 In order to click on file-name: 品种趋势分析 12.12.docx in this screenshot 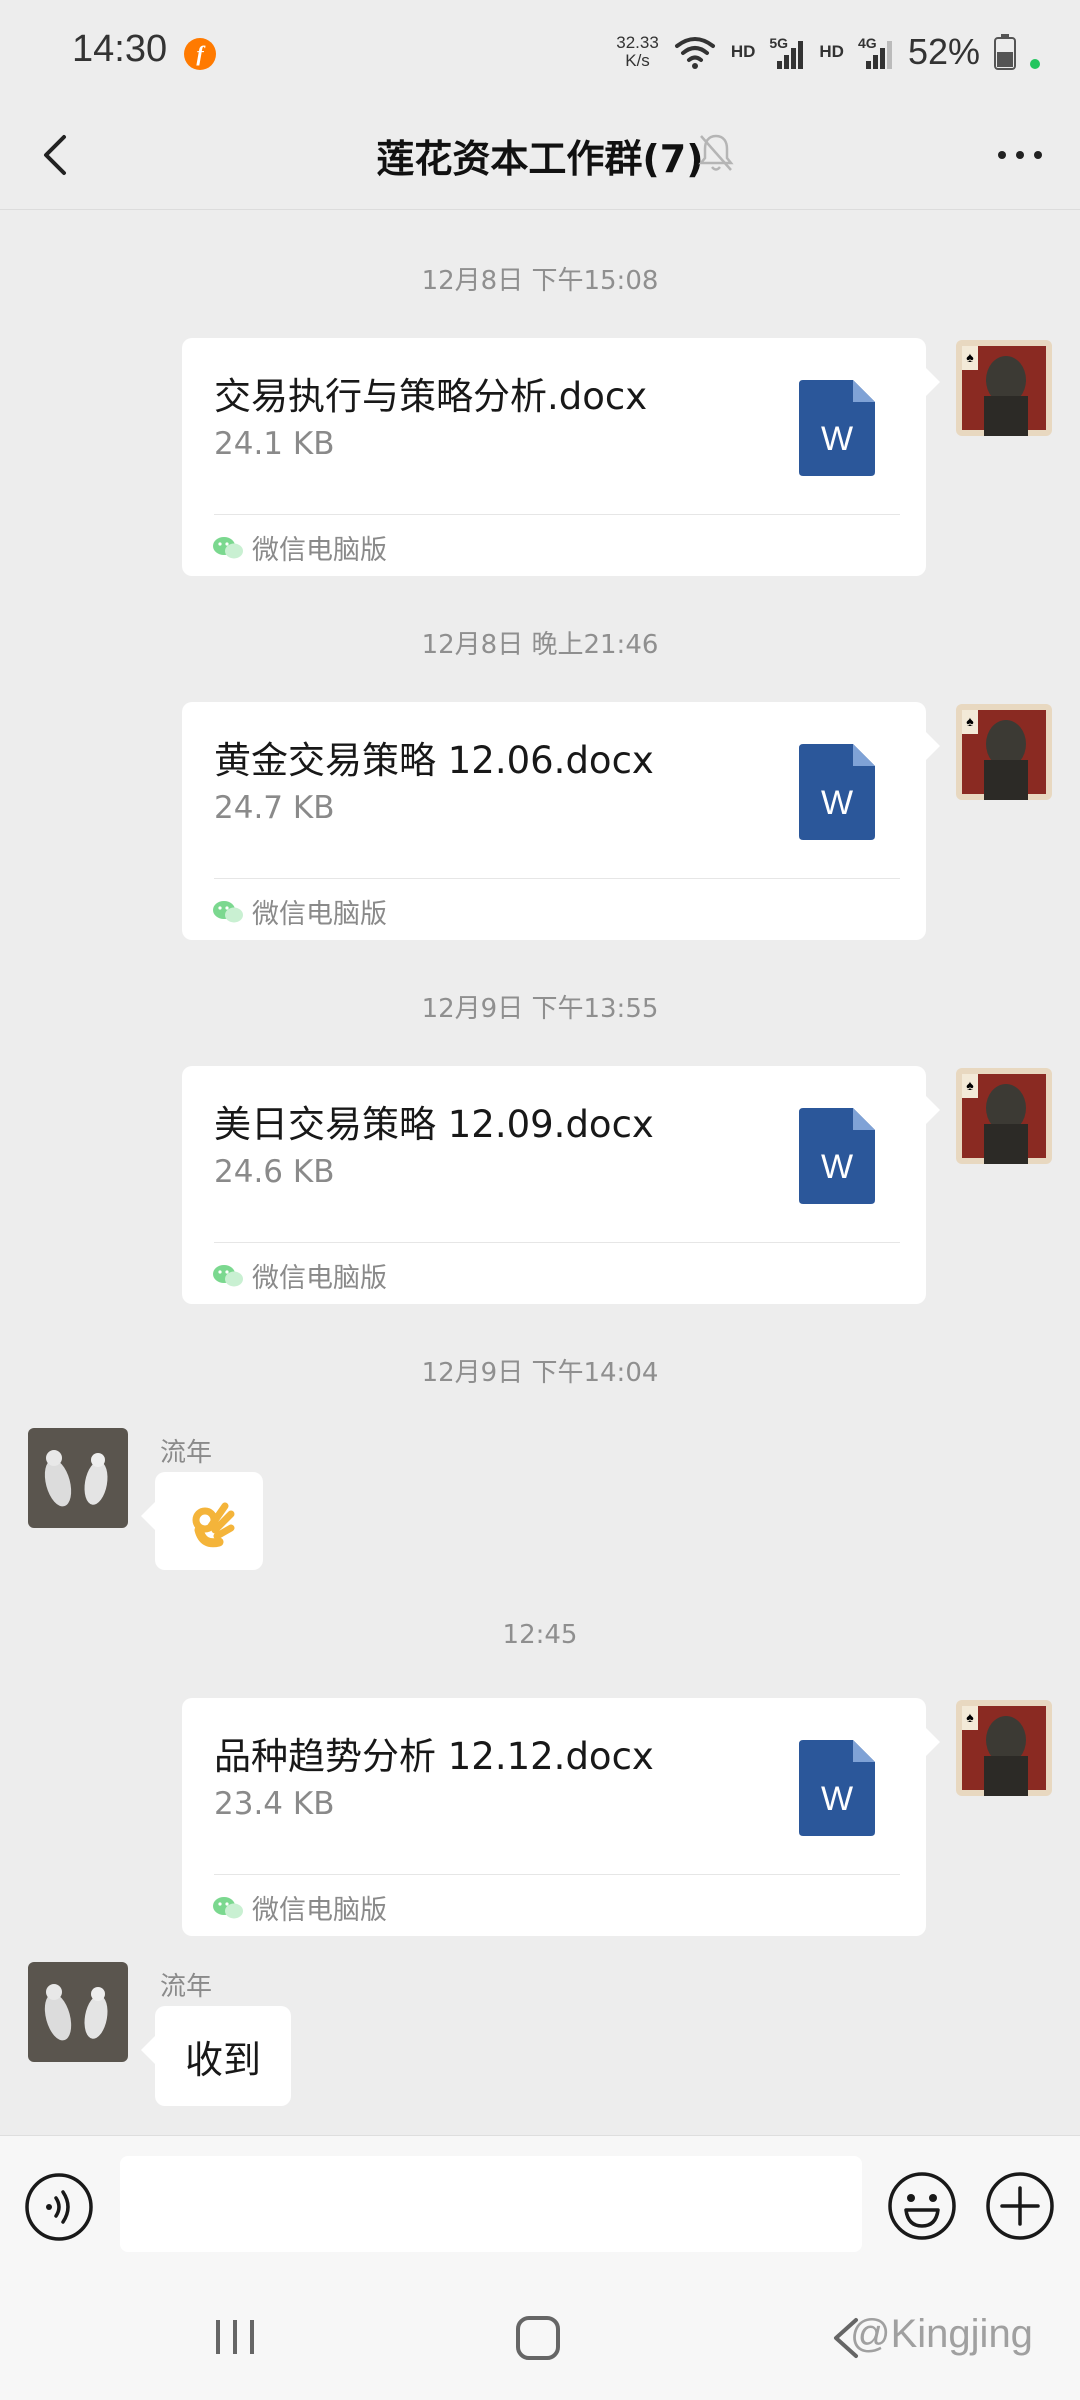, I will do `click(434, 1756)`.